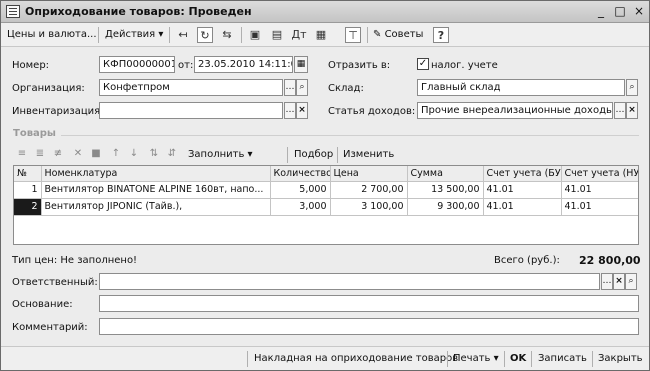 This screenshot has height=371, width=650. I want to click on reflect-label: Отразить в:, so click(359, 65).